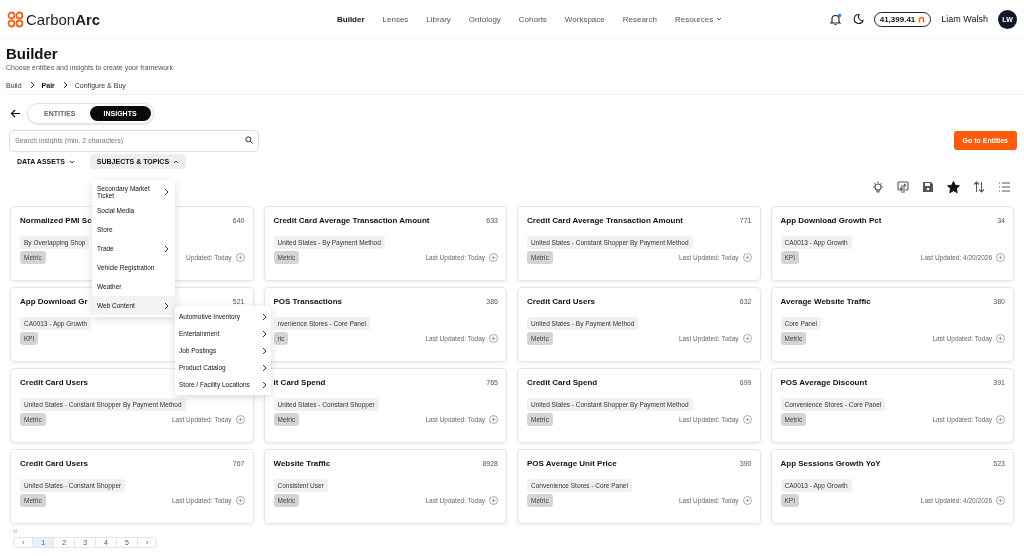  Describe the element at coordinates (15, 113) in the screenshot. I see `back-arrow-icon` at that location.